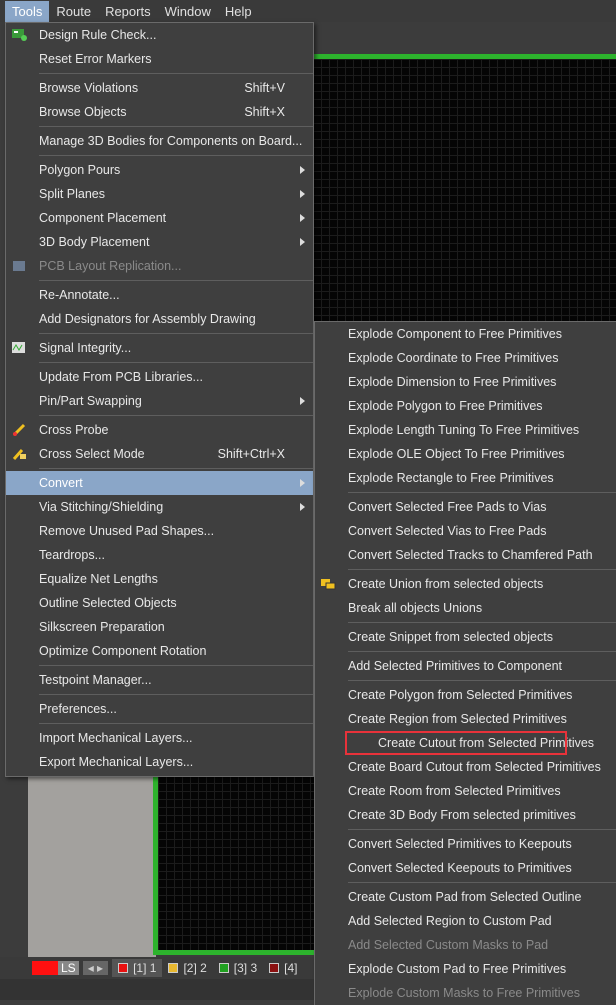 The height and width of the screenshot is (1005, 616). What do you see at coordinates (159, 401) in the screenshot?
I see `menu-item-pin-part-swapping: Pin/Part Swapping` at bounding box center [159, 401].